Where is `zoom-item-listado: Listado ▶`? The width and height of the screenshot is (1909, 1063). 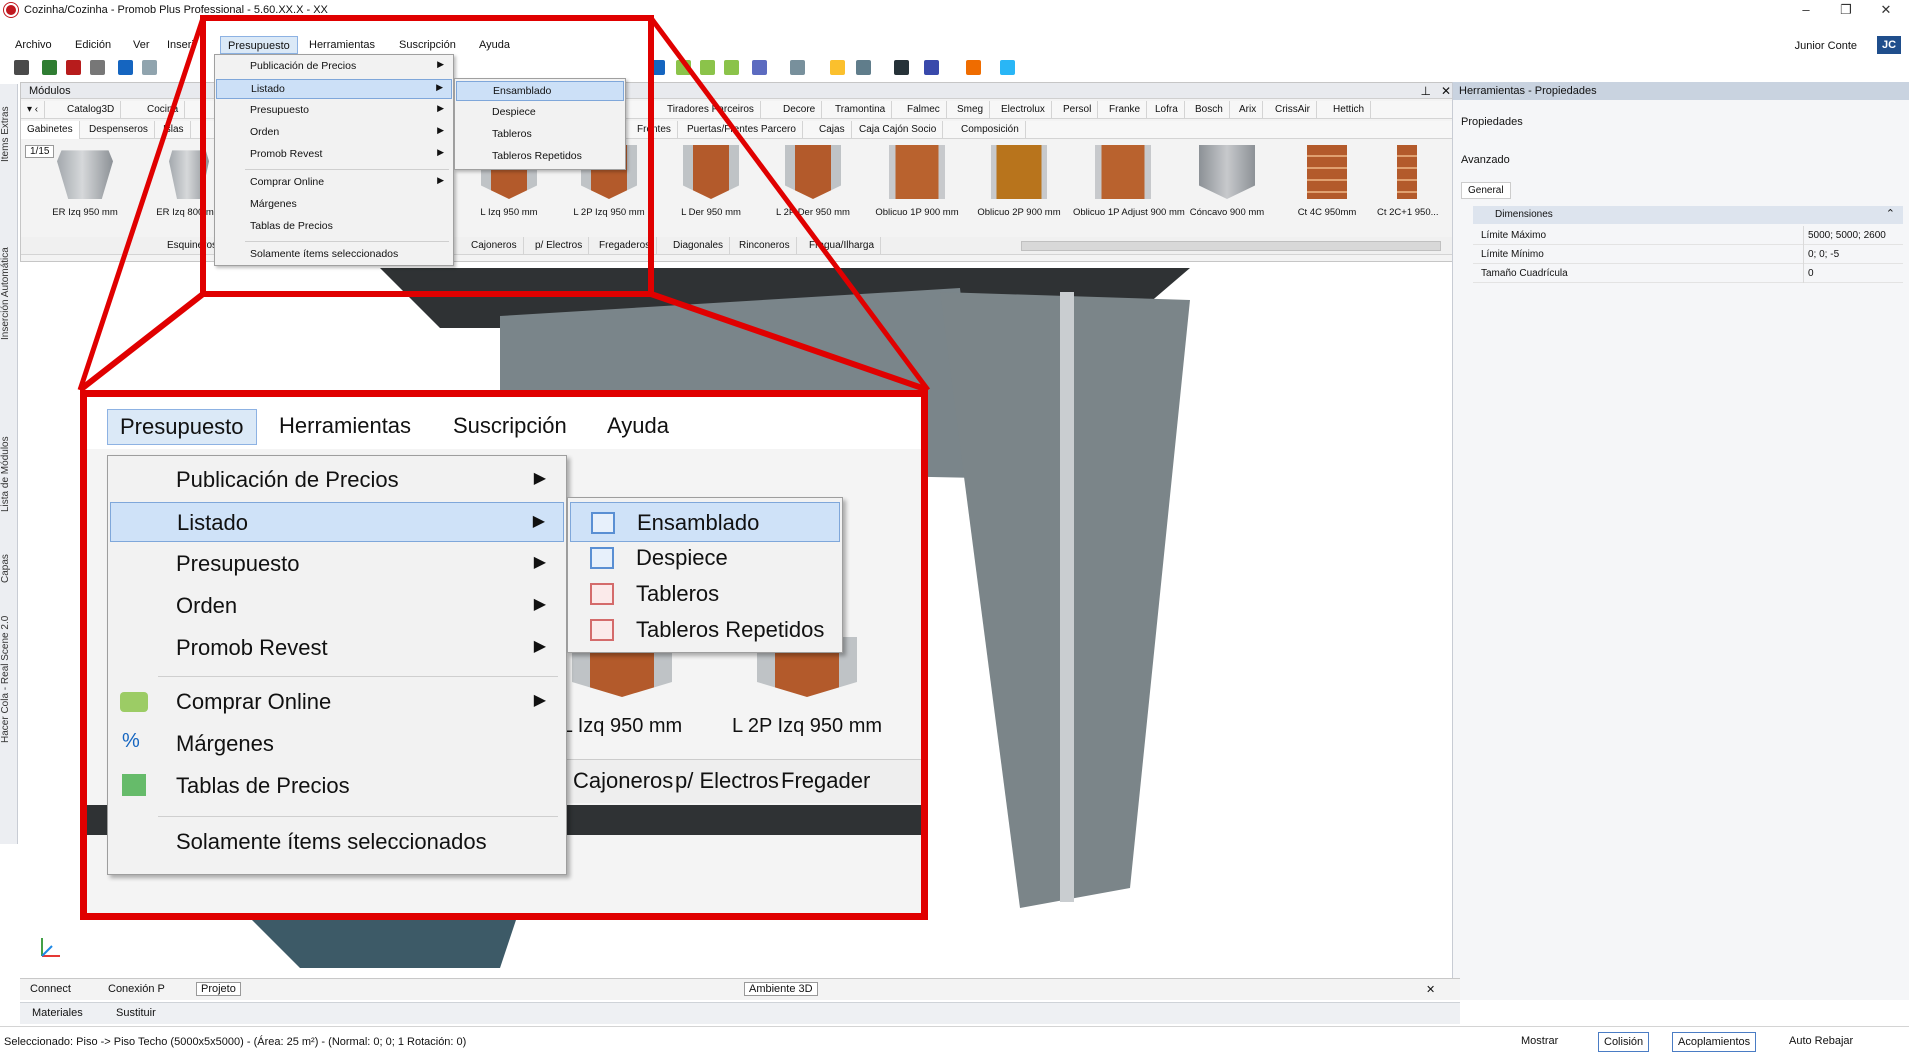
zoom-item-listado: Listado ▶ is located at coordinates (337, 522).